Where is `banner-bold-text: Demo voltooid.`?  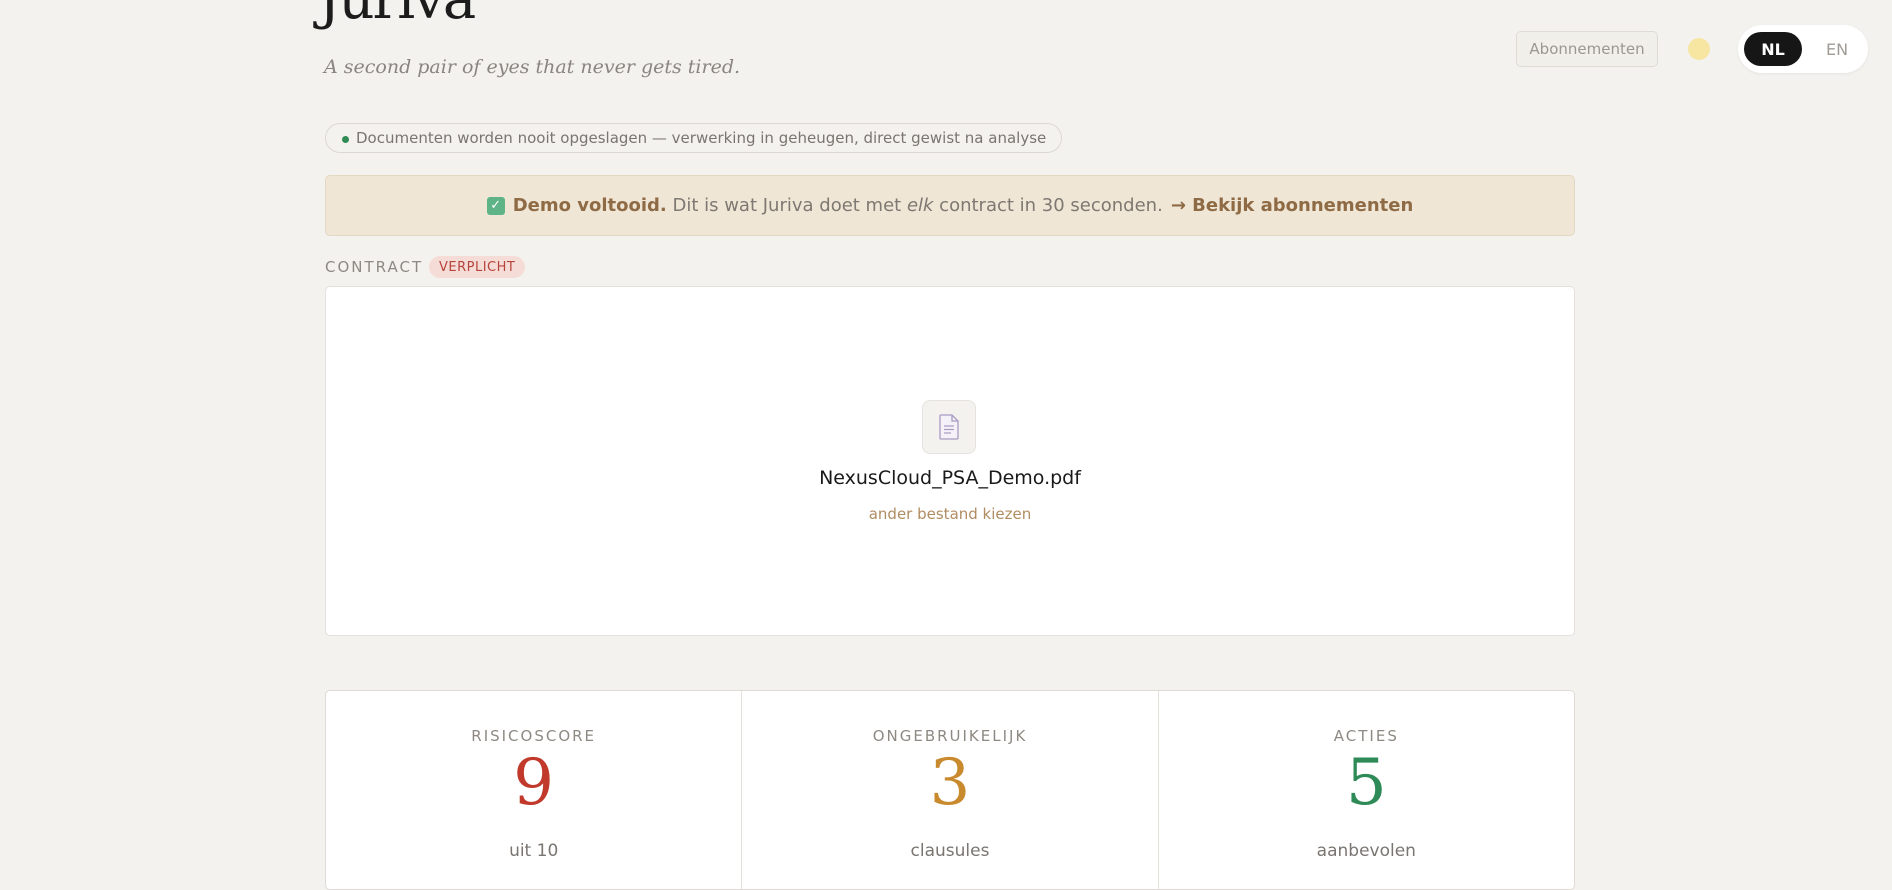
banner-bold-text: Demo voltooid. is located at coordinates (589, 205).